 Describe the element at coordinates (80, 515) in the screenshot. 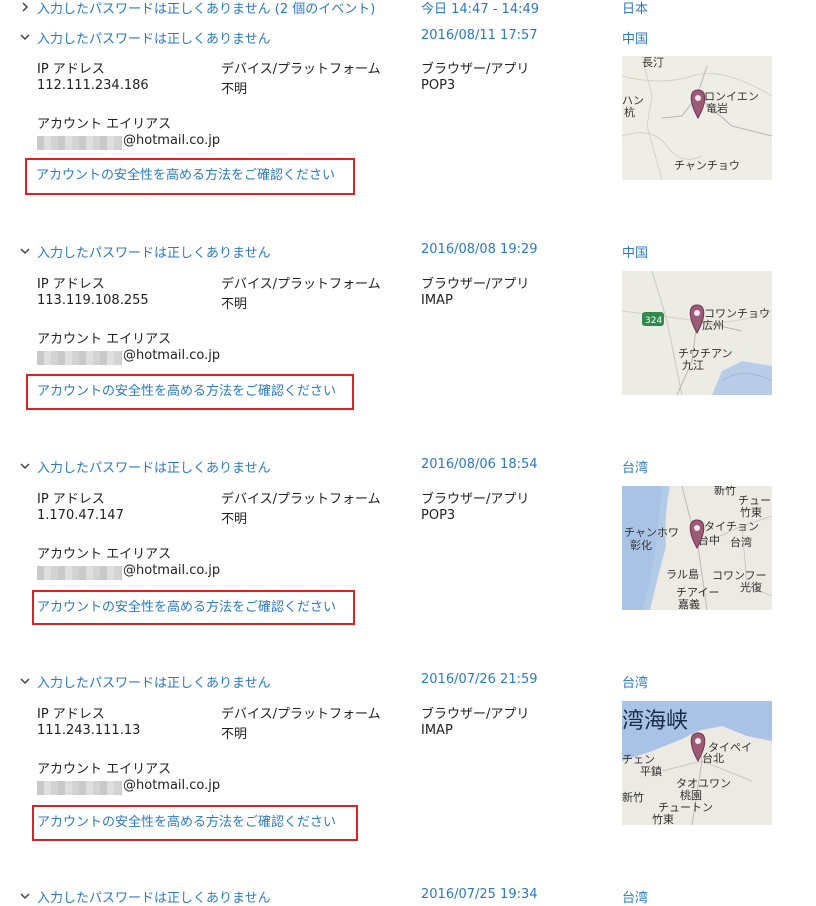

I see `ip-value: 1.170.47.147` at that location.